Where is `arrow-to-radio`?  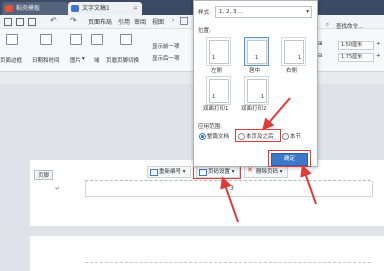 arrow-to-radio is located at coordinates (276, 114).